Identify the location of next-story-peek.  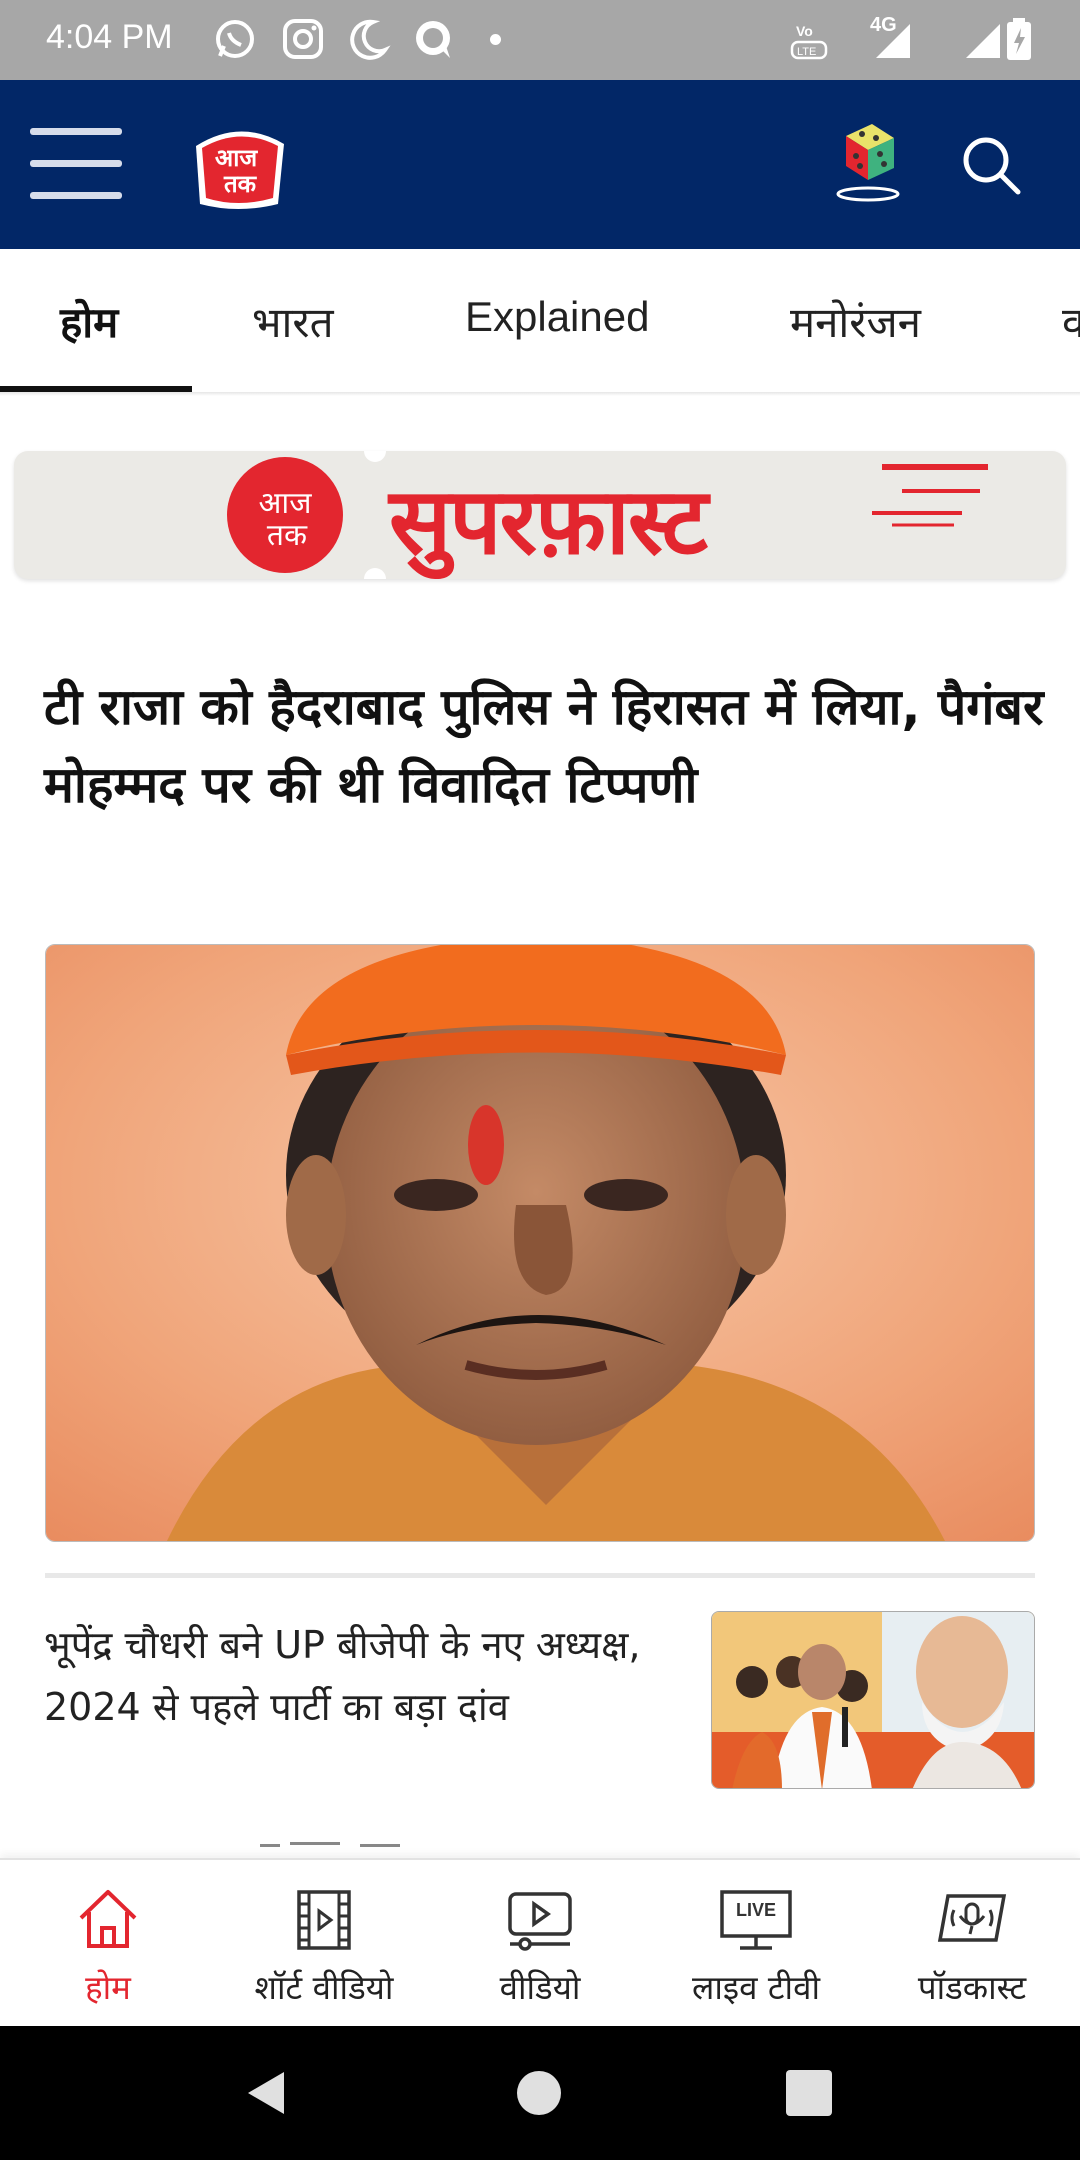
(360, 1842).